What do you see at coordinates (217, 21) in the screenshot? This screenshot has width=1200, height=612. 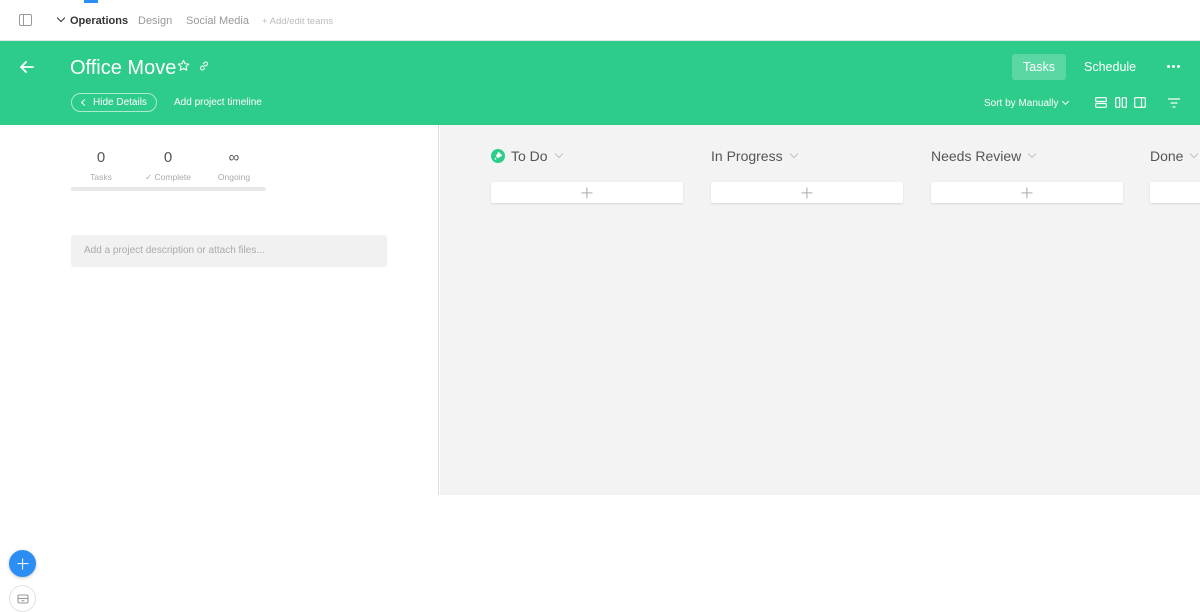 I see `team-tab-social-media: Social Media` at bounding box center [217, 21].